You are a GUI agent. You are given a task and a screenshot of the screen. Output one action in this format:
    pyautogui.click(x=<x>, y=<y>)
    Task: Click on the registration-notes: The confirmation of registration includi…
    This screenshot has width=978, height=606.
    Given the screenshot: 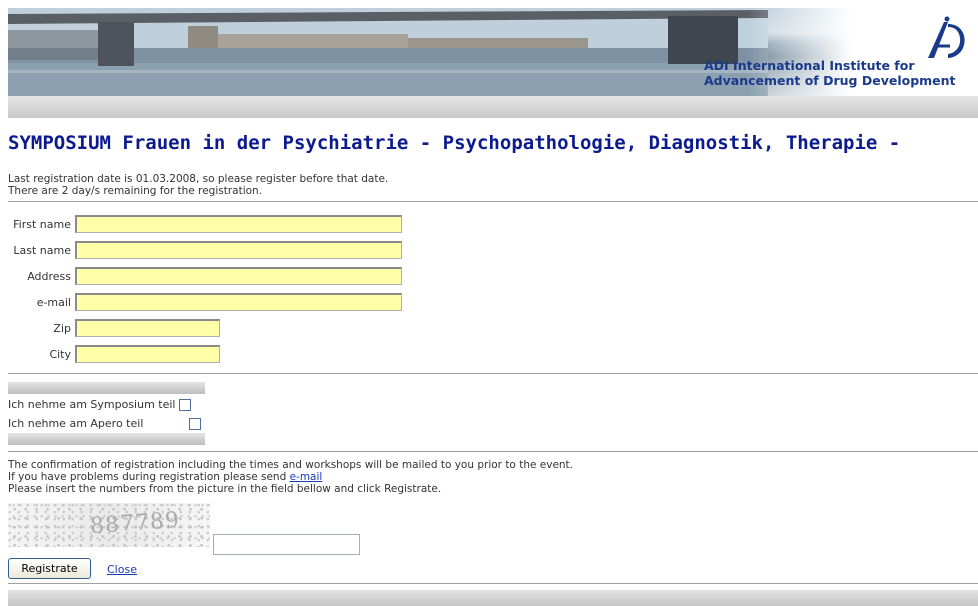 What is the action you would take?
    pyautogui.click(x=290, y=477)
    